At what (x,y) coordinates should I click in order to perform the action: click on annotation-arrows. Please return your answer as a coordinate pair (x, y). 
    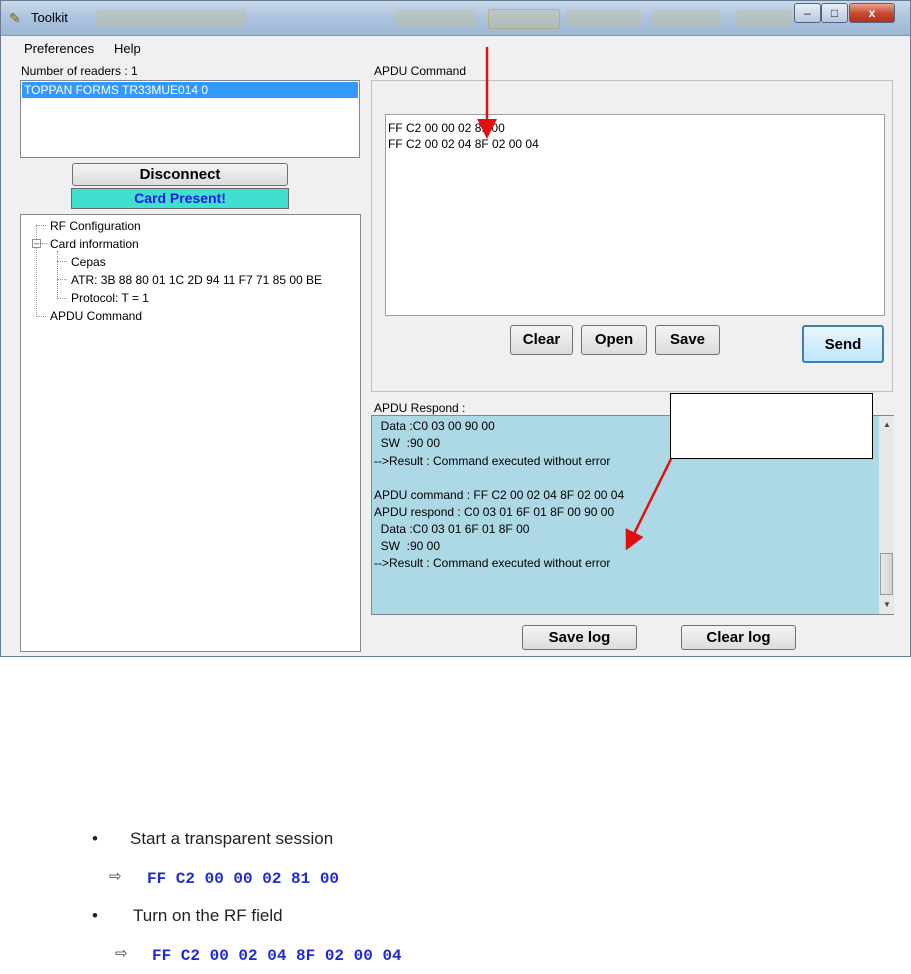
    Looking at the image, I should click on (575, 299).